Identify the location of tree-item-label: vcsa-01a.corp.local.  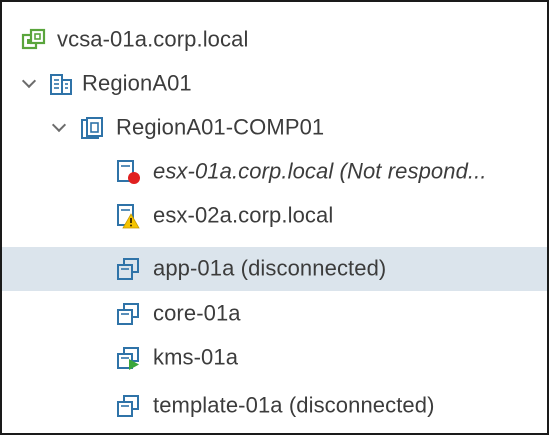
(153, 39).